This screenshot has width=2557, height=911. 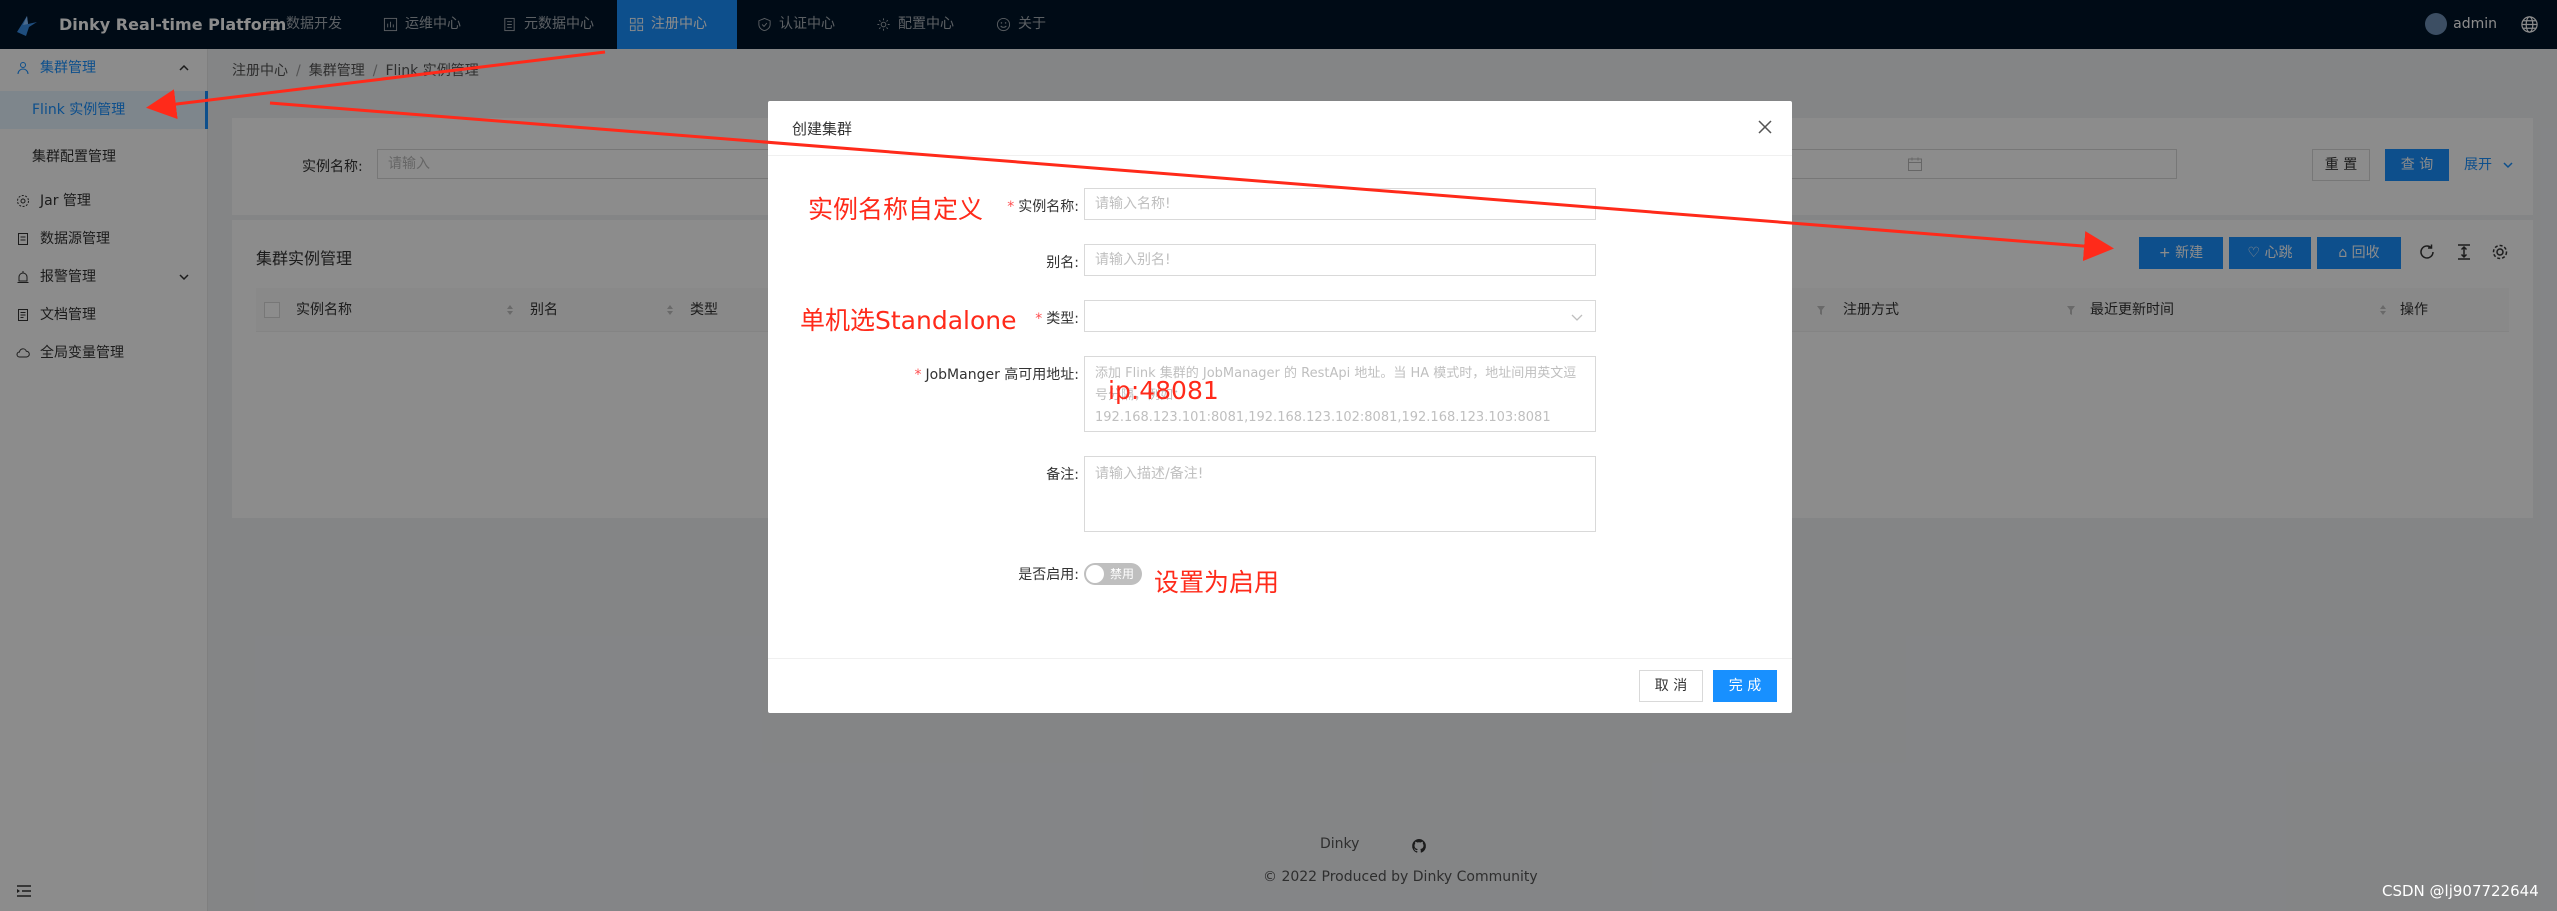 I want to click on enabled-switch: 禁用, so click(x=1113, y=574).